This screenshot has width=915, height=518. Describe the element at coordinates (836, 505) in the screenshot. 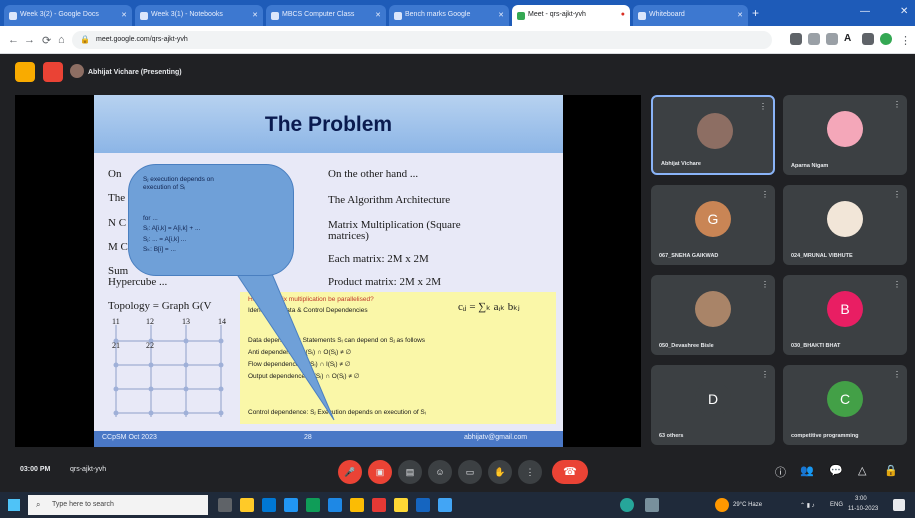

I see `language-indicator: ENG` at that location.